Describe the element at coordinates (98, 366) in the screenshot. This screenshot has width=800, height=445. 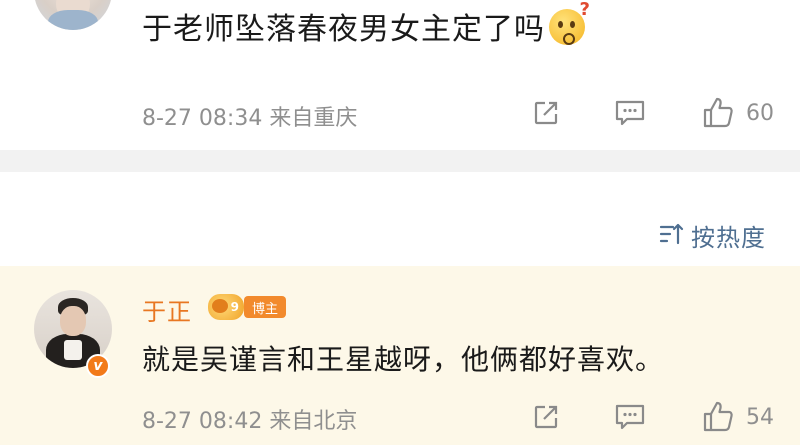
I see `verified-icon: v` at that location.